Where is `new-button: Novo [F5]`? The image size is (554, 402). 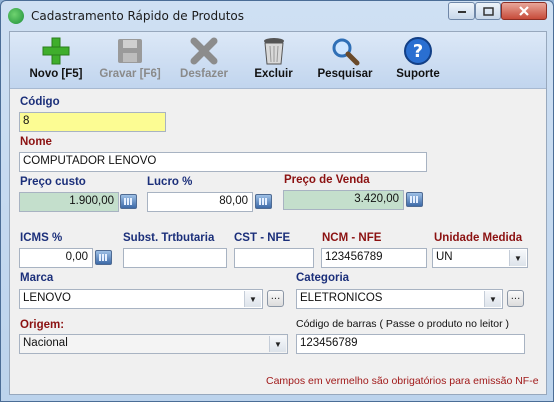
new-button: Novo [F5] is located at coordinates (56, 58).